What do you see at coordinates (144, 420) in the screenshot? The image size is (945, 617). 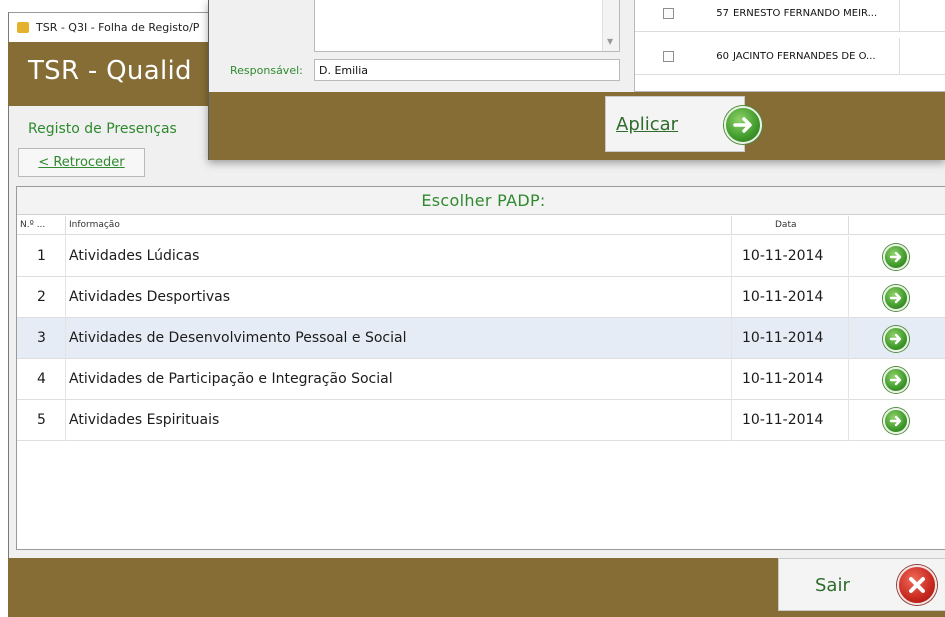 I see `row-information: Atividades Espirituais` at bounding box center [144, 420].